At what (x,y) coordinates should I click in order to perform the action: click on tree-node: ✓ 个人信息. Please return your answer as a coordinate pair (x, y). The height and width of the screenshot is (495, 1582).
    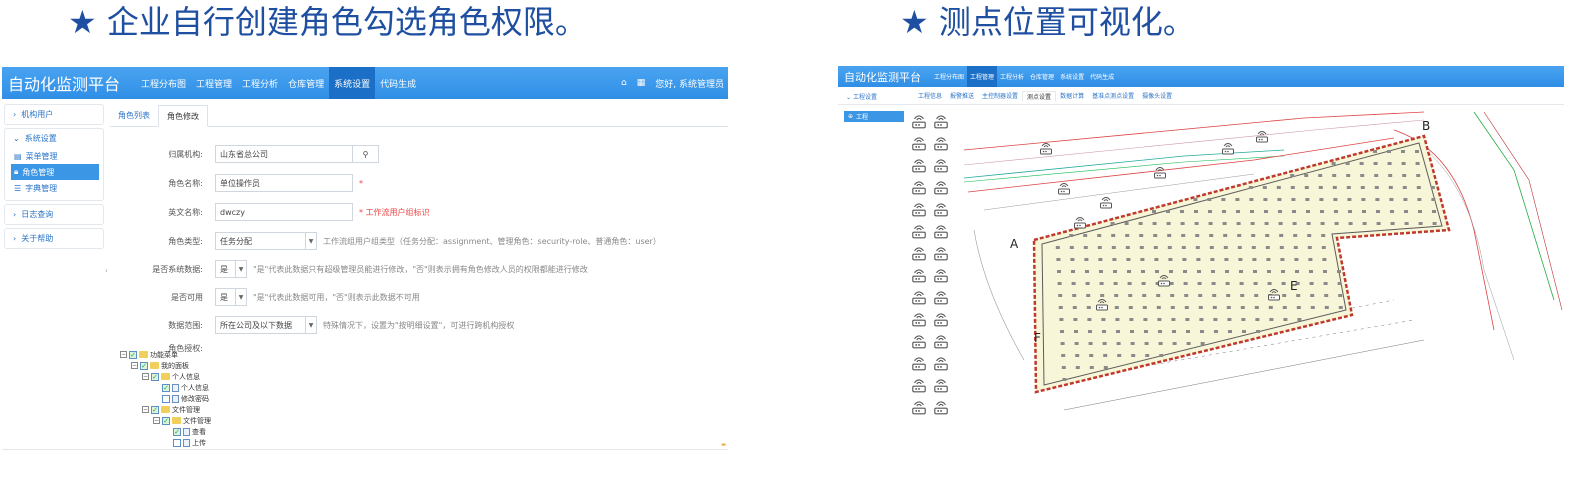
    Looking at the image, I should click on (165, 387).